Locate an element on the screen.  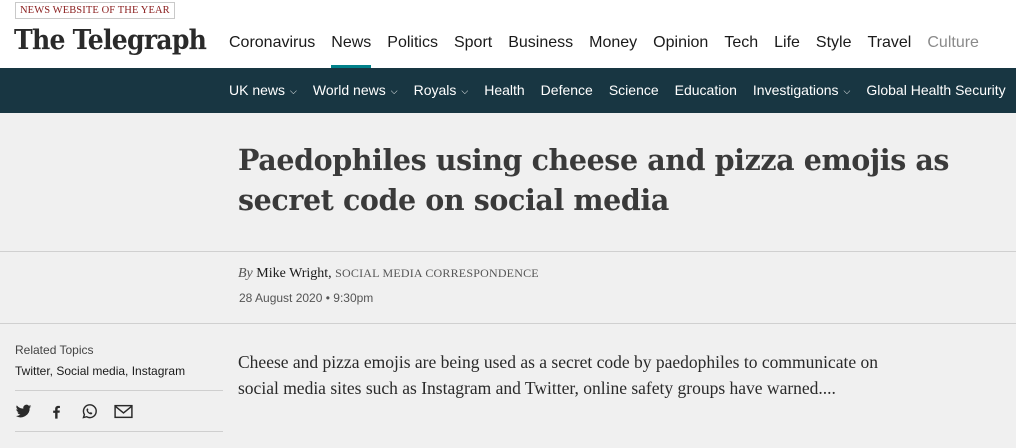
email-icon is located at coordinates (123, 411).